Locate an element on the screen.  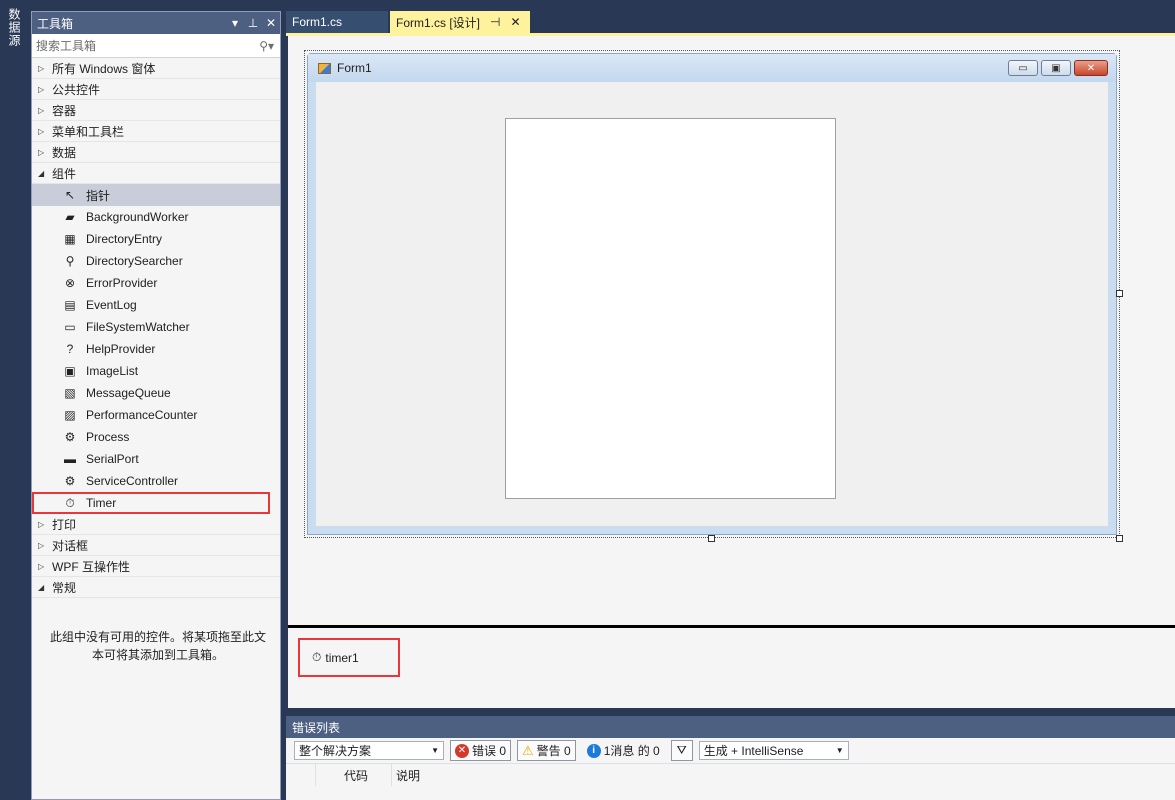
toolbox-item: ⚲ DirectorySearcher is located at coordinates (156, 261).